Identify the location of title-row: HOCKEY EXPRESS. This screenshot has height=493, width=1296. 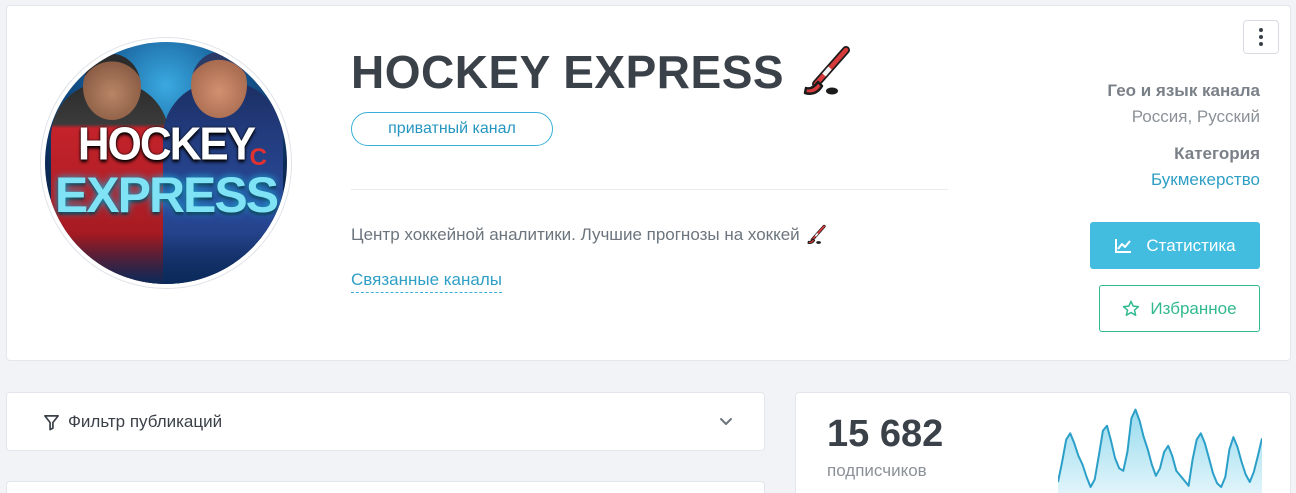
(603, 72).